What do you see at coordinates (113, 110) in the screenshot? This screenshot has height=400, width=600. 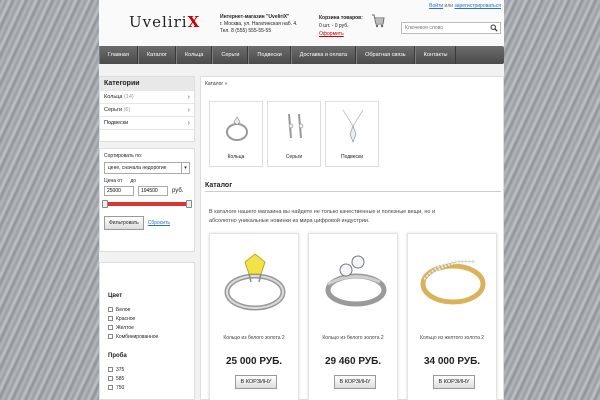 I see `category-label: Серьги` at bounding box center [113, 110].